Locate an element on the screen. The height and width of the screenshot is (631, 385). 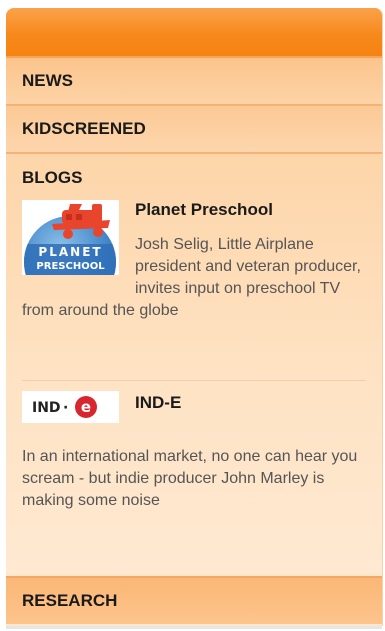
planet-logo-line1: PLANET is located at coordinates (70, 252).